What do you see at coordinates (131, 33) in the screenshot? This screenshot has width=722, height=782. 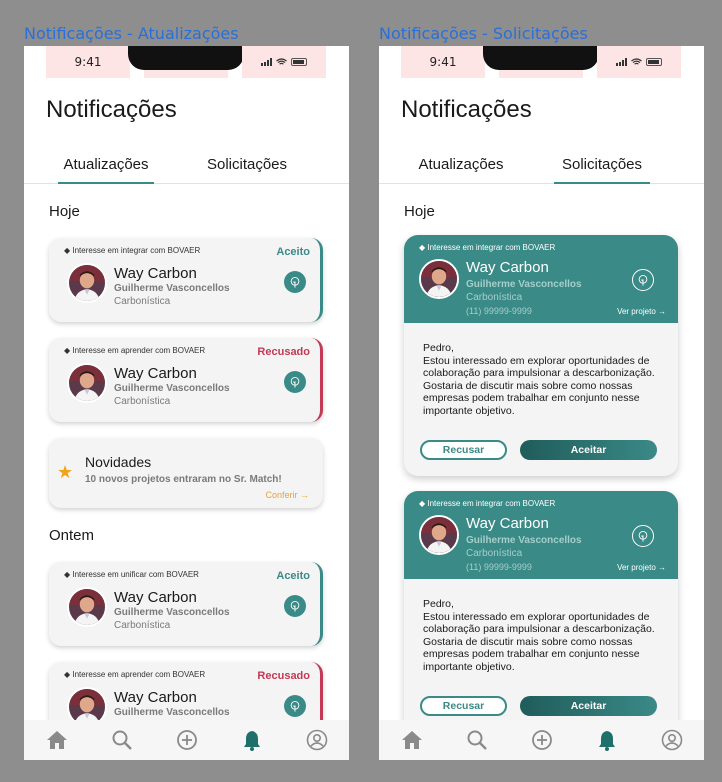 I see `frame-label-updates: Notificações - Atualizações` at bounding box center [131, 33].